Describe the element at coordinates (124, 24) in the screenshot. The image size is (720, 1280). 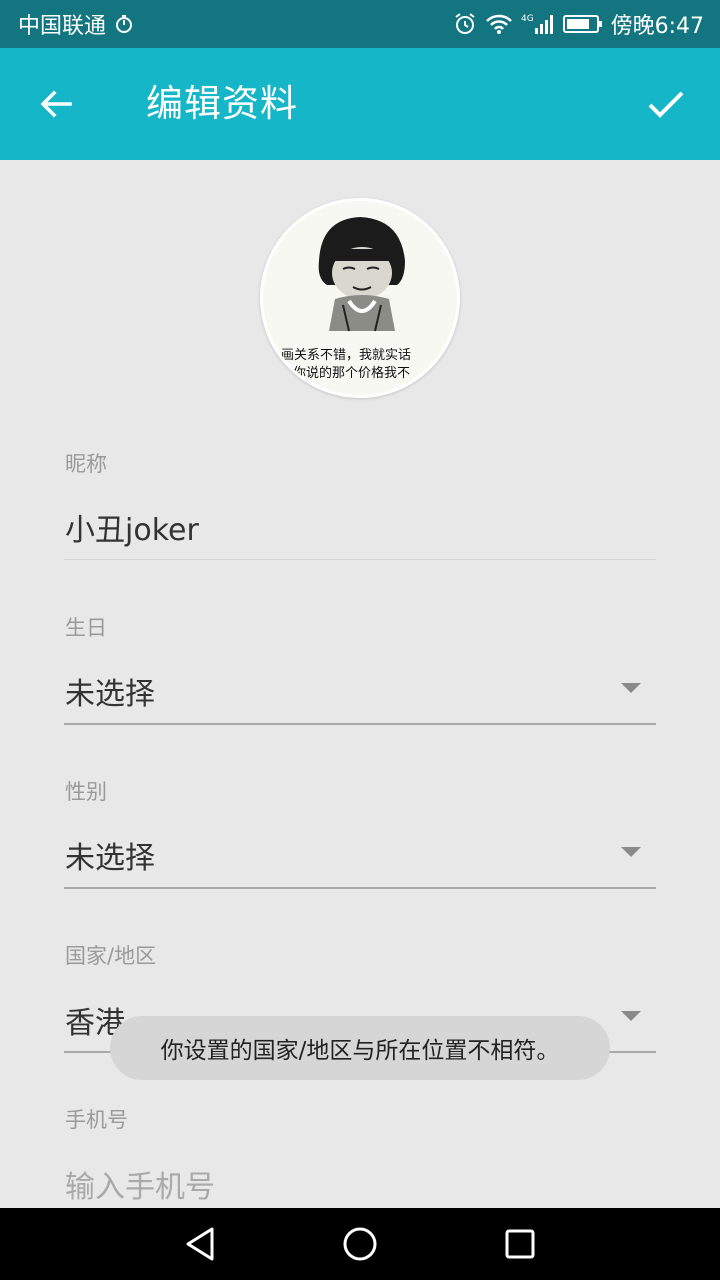
I see `timer-icon` at that location.